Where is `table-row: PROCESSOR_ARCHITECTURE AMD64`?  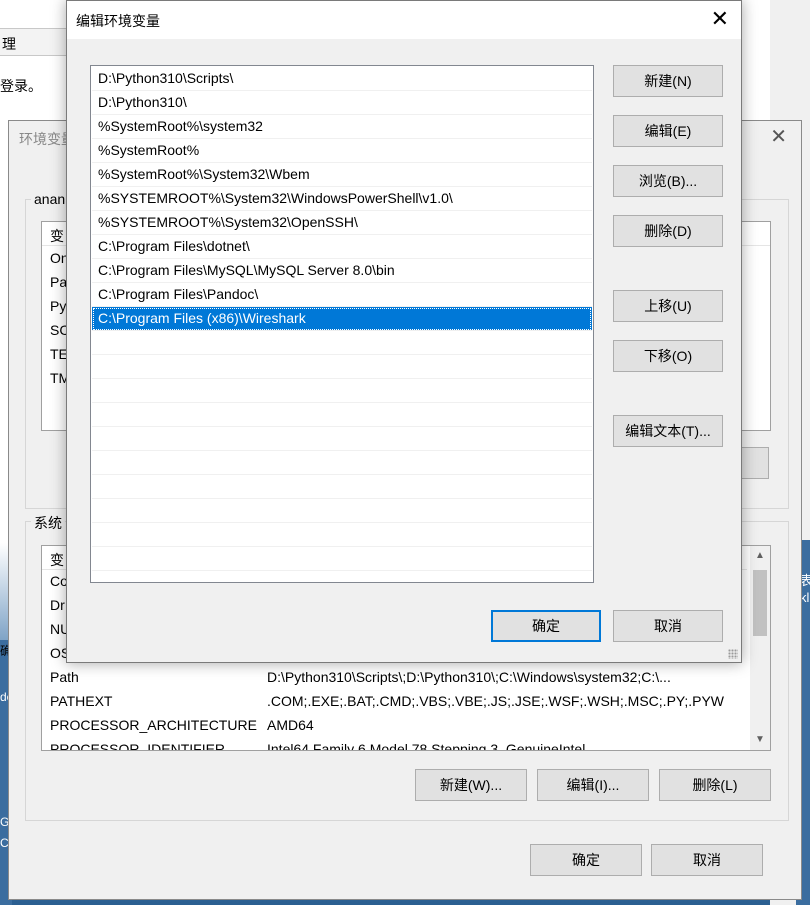 table-row: PROCESSOR_ARCHITECTURE AMD64 is located at coordinates (394, 726).